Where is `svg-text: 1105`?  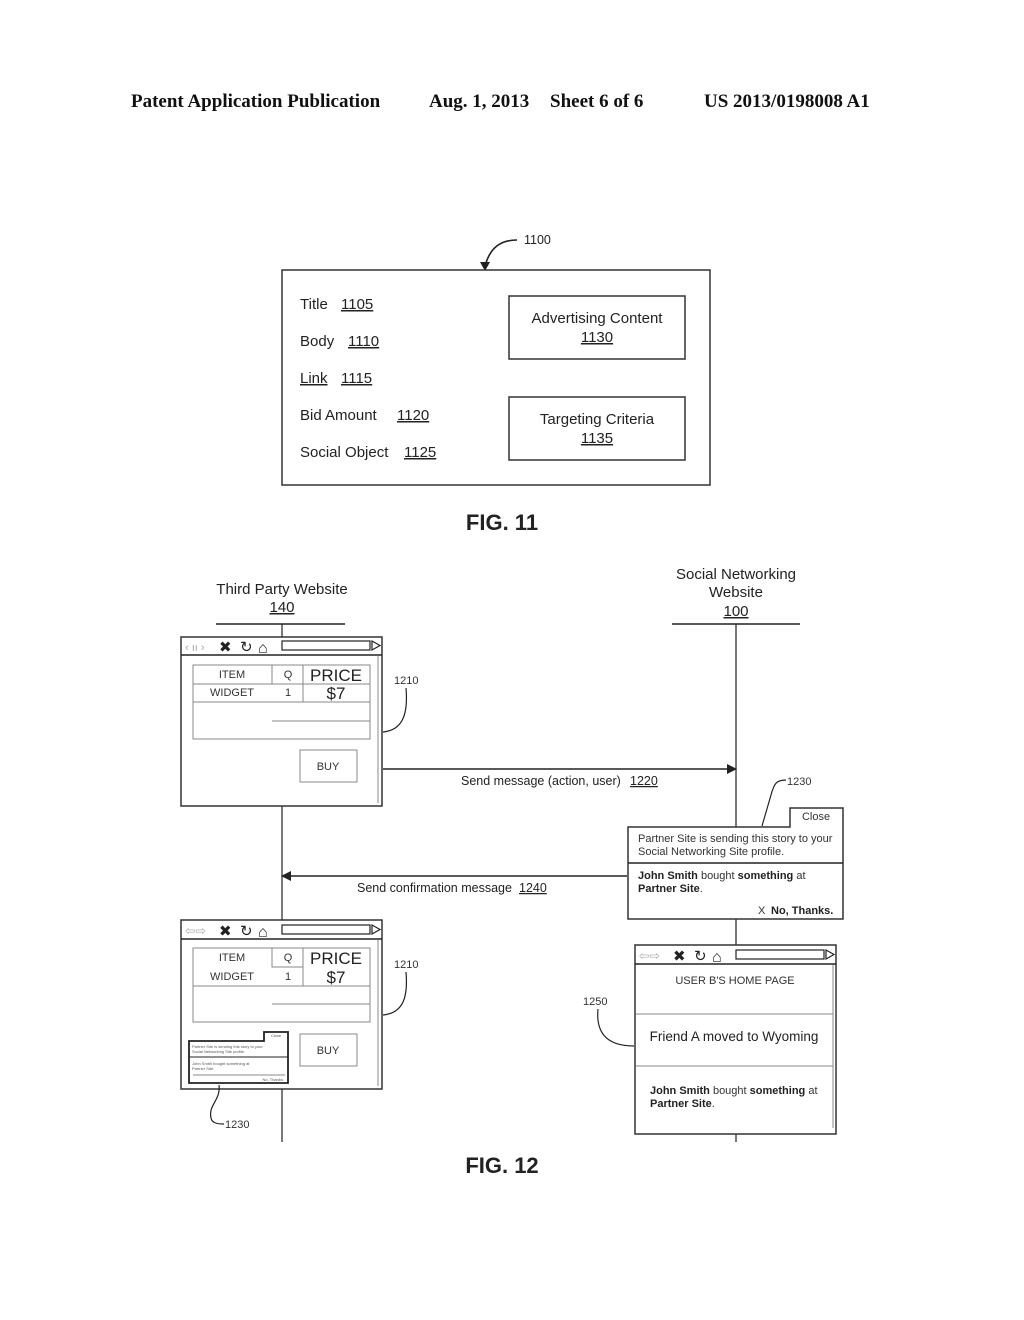
svg-text: 1105 is located at coordinates (357, 304).